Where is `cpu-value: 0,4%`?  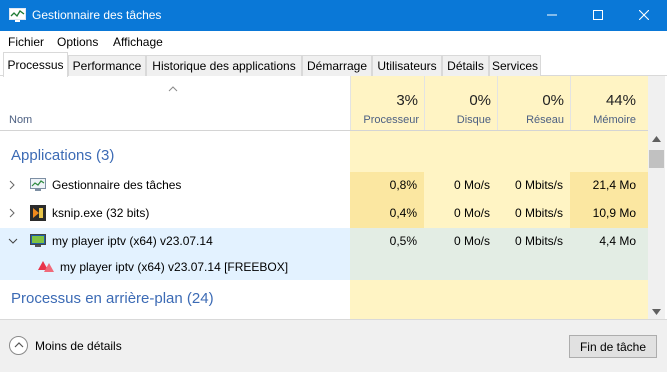 cpu-value: 0,4% is located at coordinates (403, 213).